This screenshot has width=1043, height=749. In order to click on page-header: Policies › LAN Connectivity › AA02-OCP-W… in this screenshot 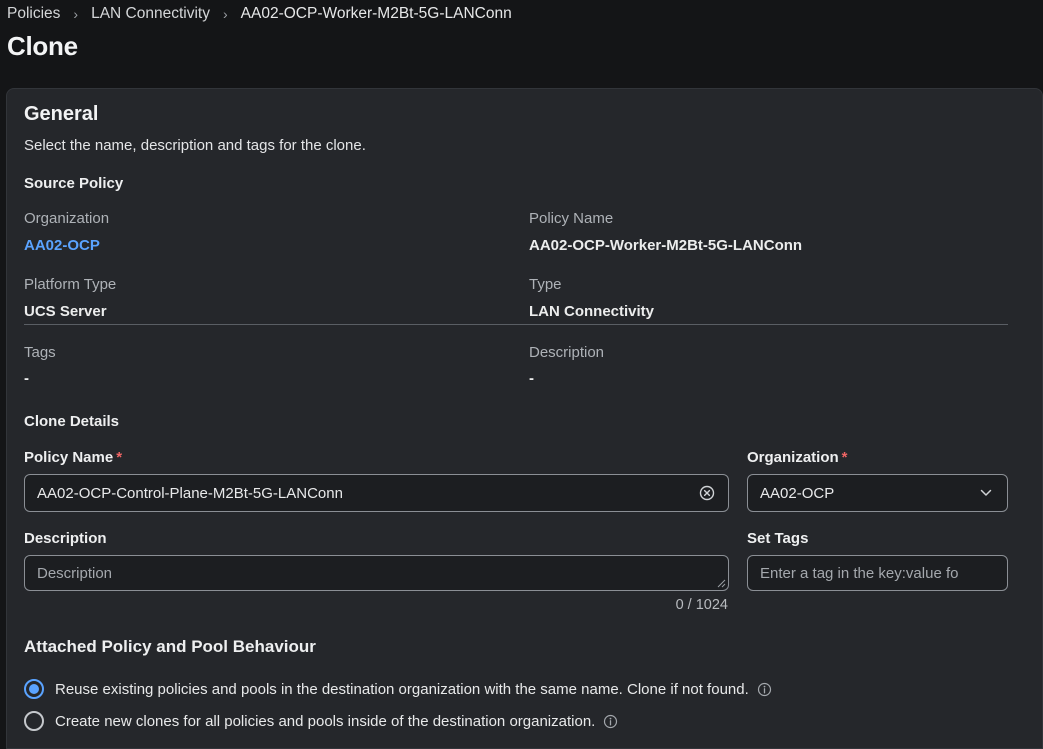, I will do `click(521, 44)`.